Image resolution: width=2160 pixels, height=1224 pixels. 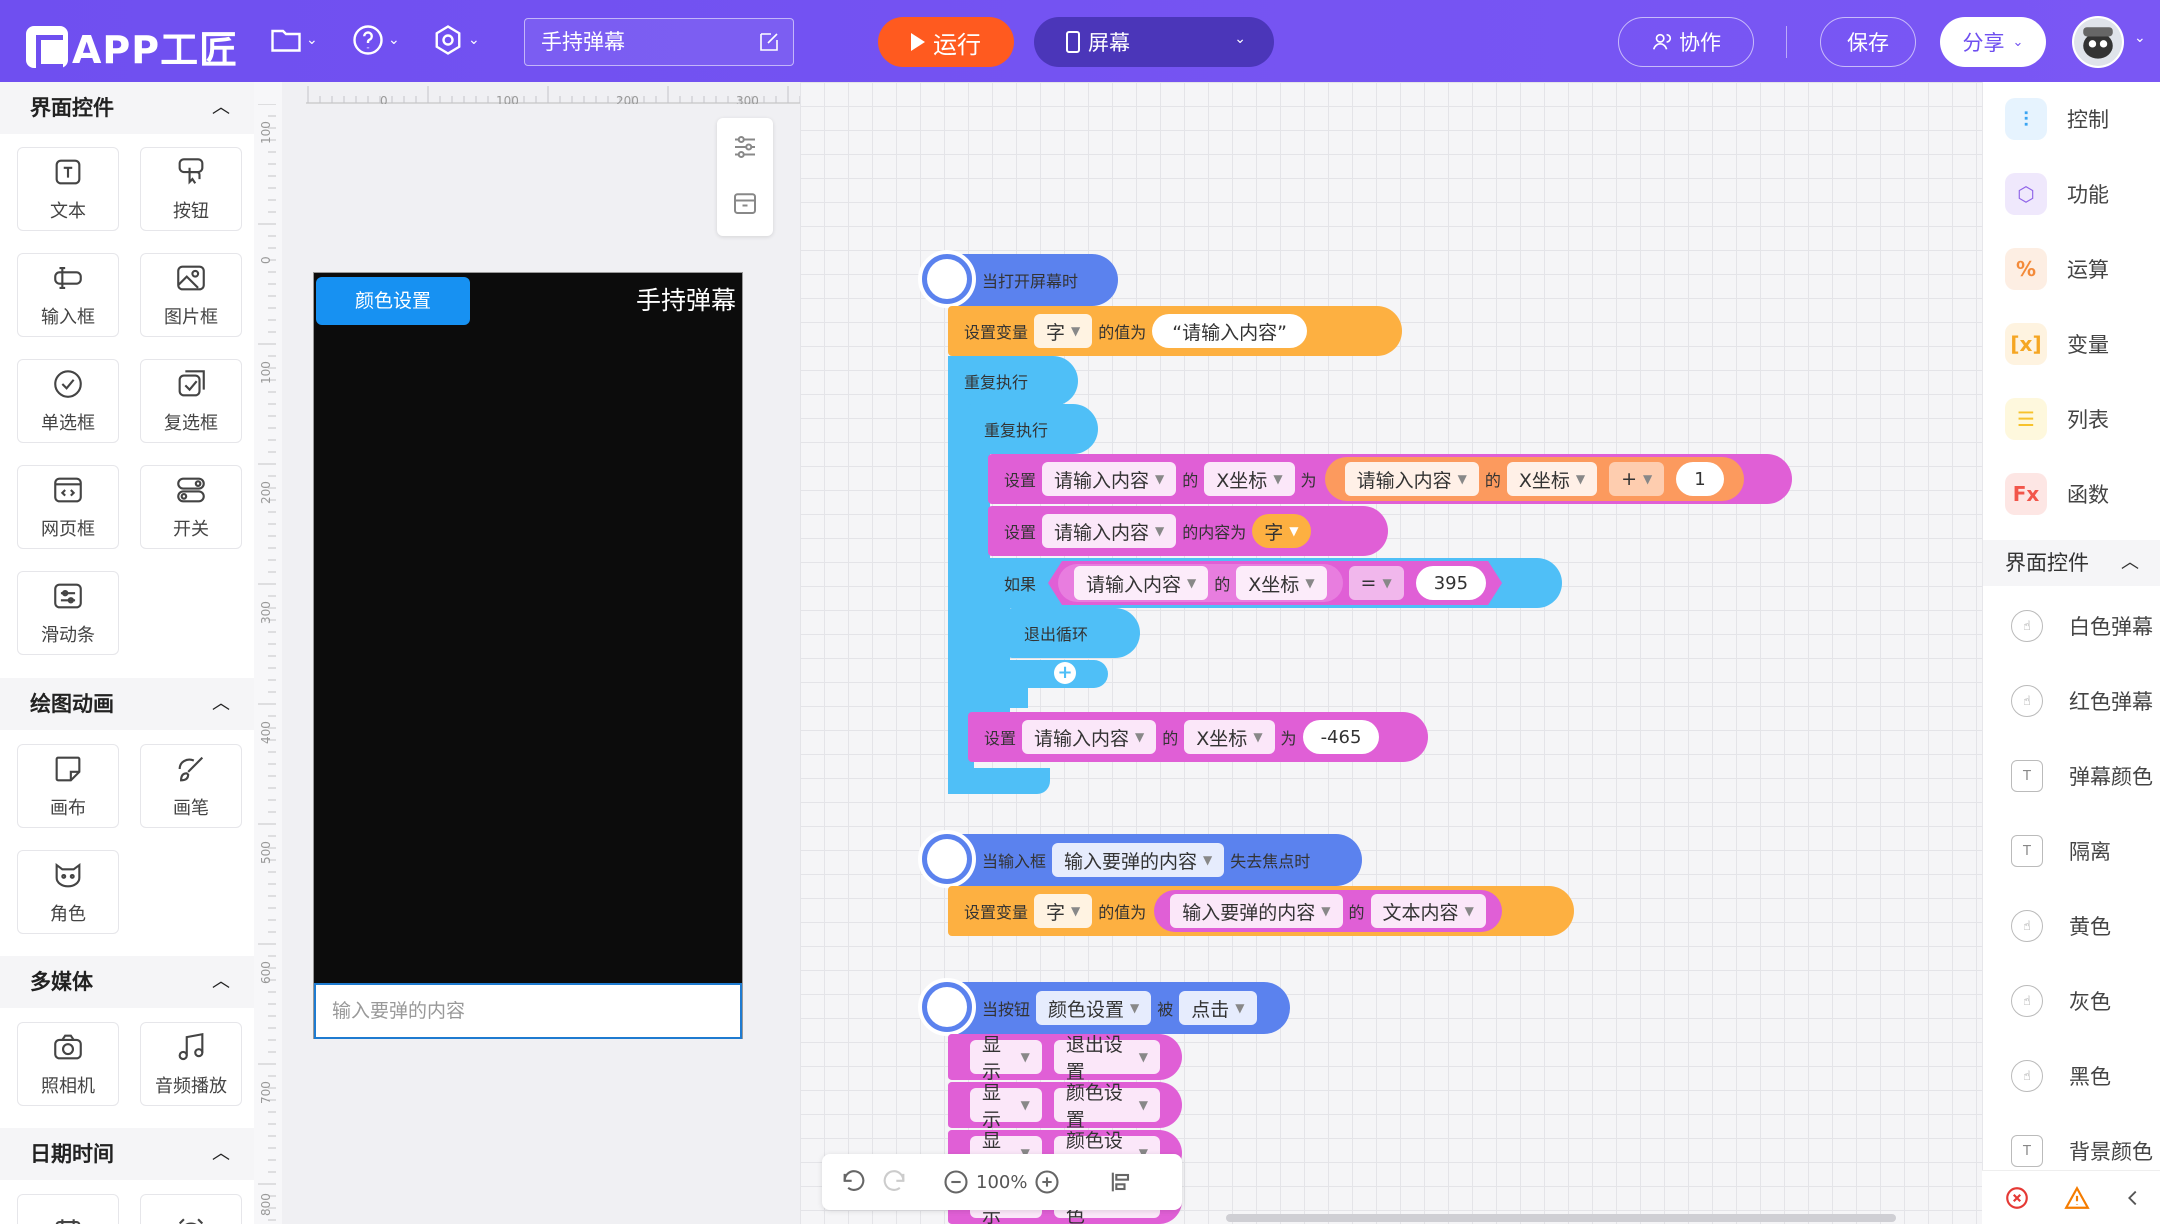 I want to click on component-audio: 音频播放, so click(x=191, y=1064).